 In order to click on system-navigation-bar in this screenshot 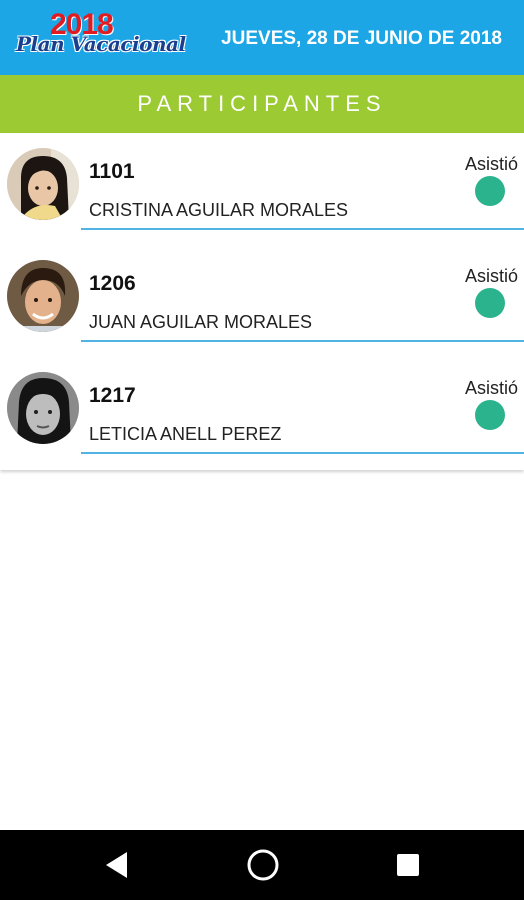, I will do `click(262, 865)`.